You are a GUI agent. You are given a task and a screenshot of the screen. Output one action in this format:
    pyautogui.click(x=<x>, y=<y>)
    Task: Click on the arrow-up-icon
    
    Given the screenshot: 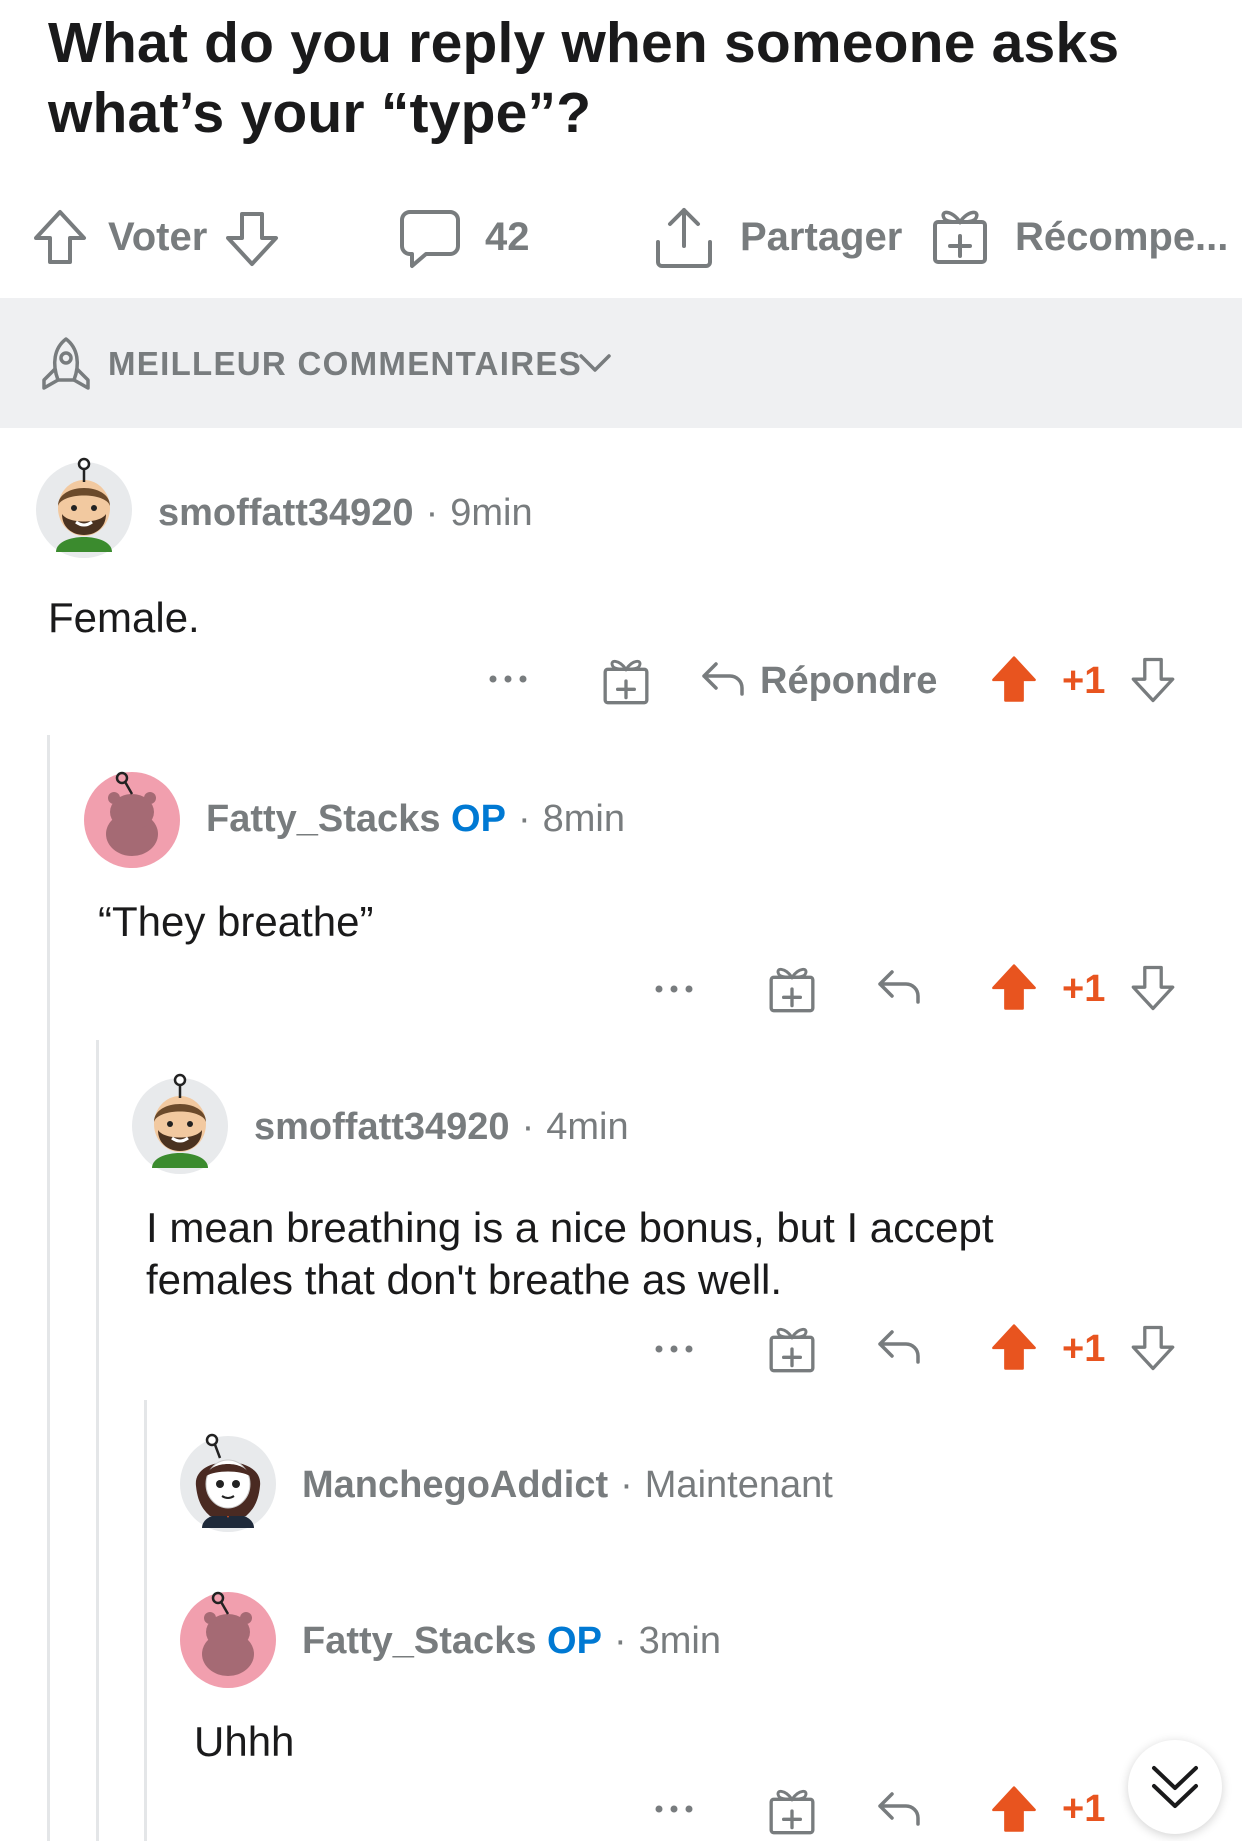 What is the action you would take?
    pyautogui.click(x=60, y=237)
    